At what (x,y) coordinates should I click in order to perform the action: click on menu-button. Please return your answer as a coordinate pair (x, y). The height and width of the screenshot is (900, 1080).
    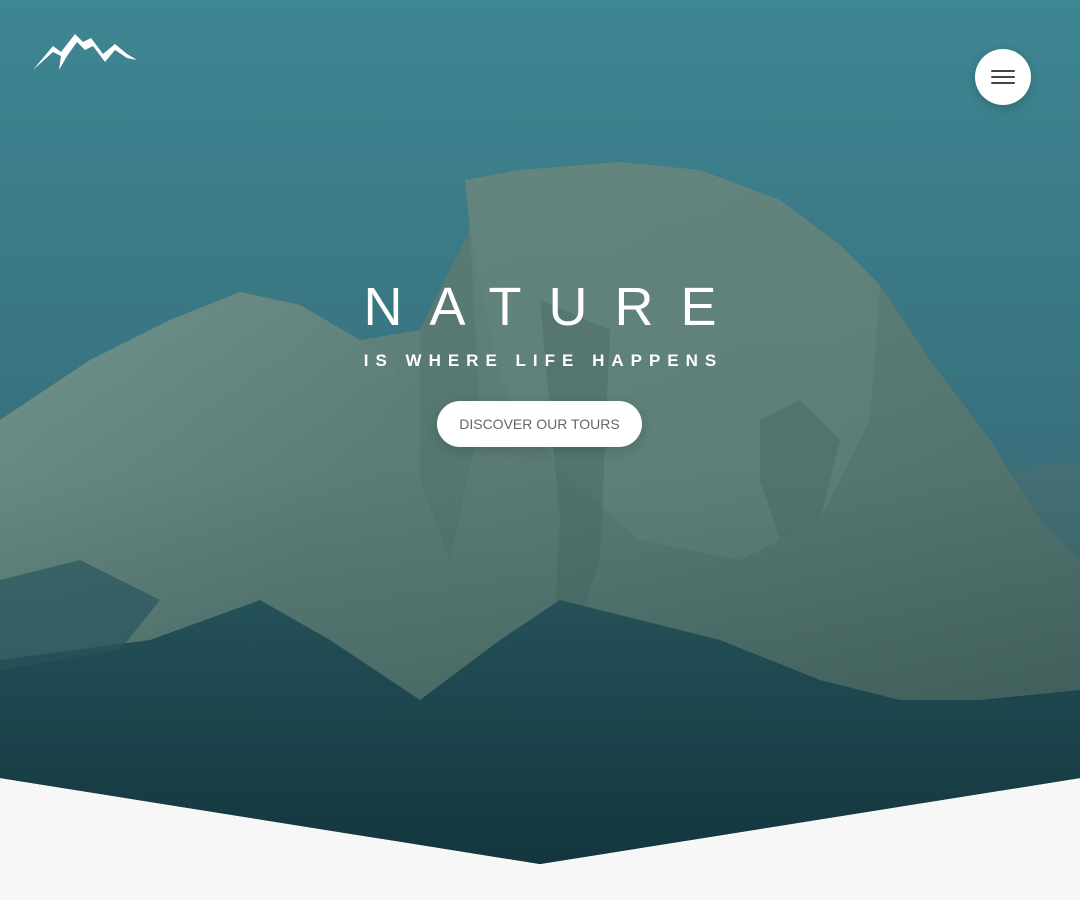
    Looking at the image, I should click on (1003, 77).